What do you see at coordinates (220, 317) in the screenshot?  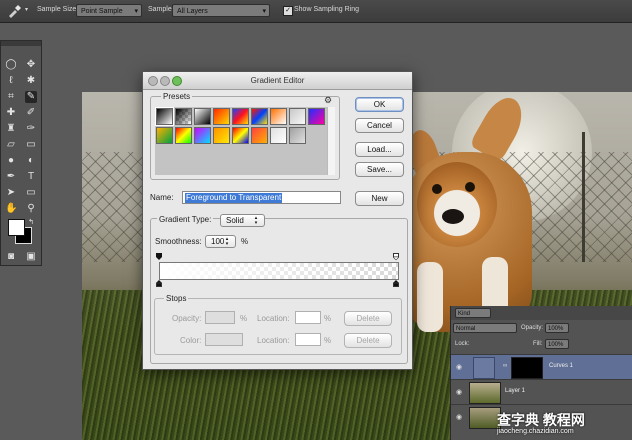 I see `opacity-field` at bounding box center [220, 317].